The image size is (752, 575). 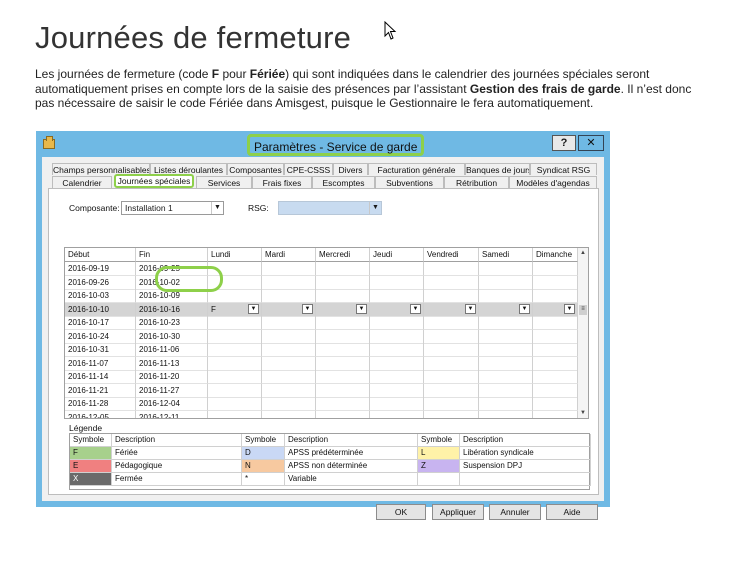 What do you see at coordinates (224, 182) in the screenshot?
I see `tab-services: Services` at bounding box center [224, 182].